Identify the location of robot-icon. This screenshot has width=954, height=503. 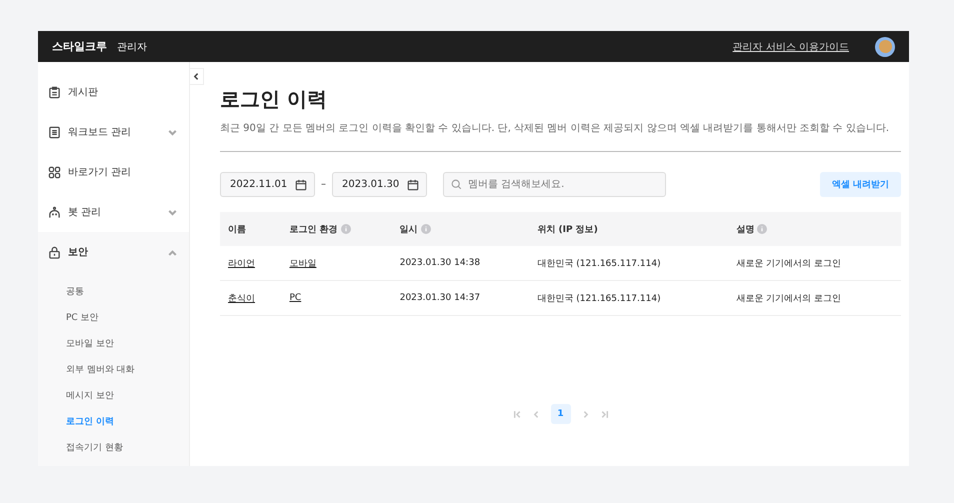
(54, 212).